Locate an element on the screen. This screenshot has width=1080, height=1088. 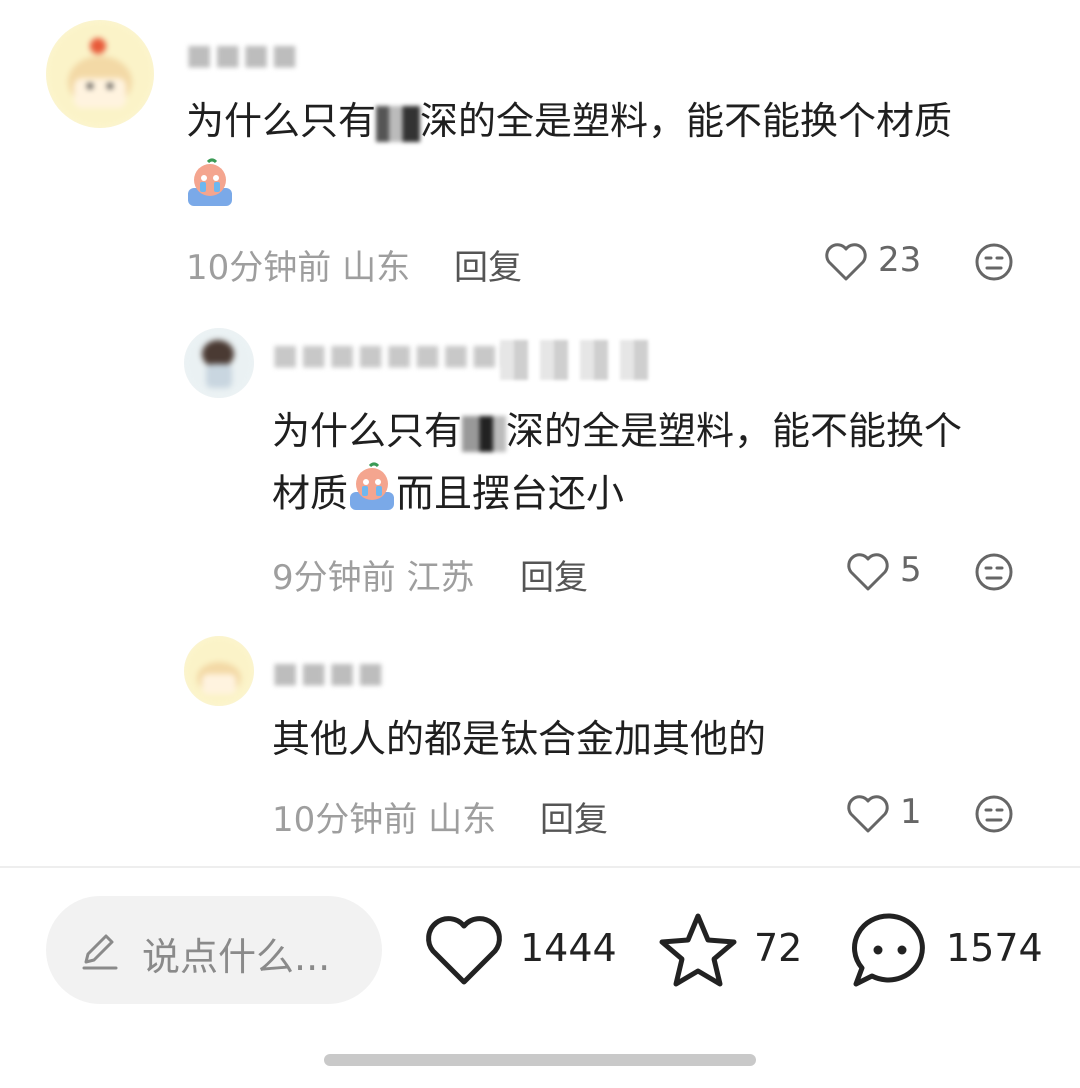
reply-location: 江苏 is located at coordinates (440, 578).